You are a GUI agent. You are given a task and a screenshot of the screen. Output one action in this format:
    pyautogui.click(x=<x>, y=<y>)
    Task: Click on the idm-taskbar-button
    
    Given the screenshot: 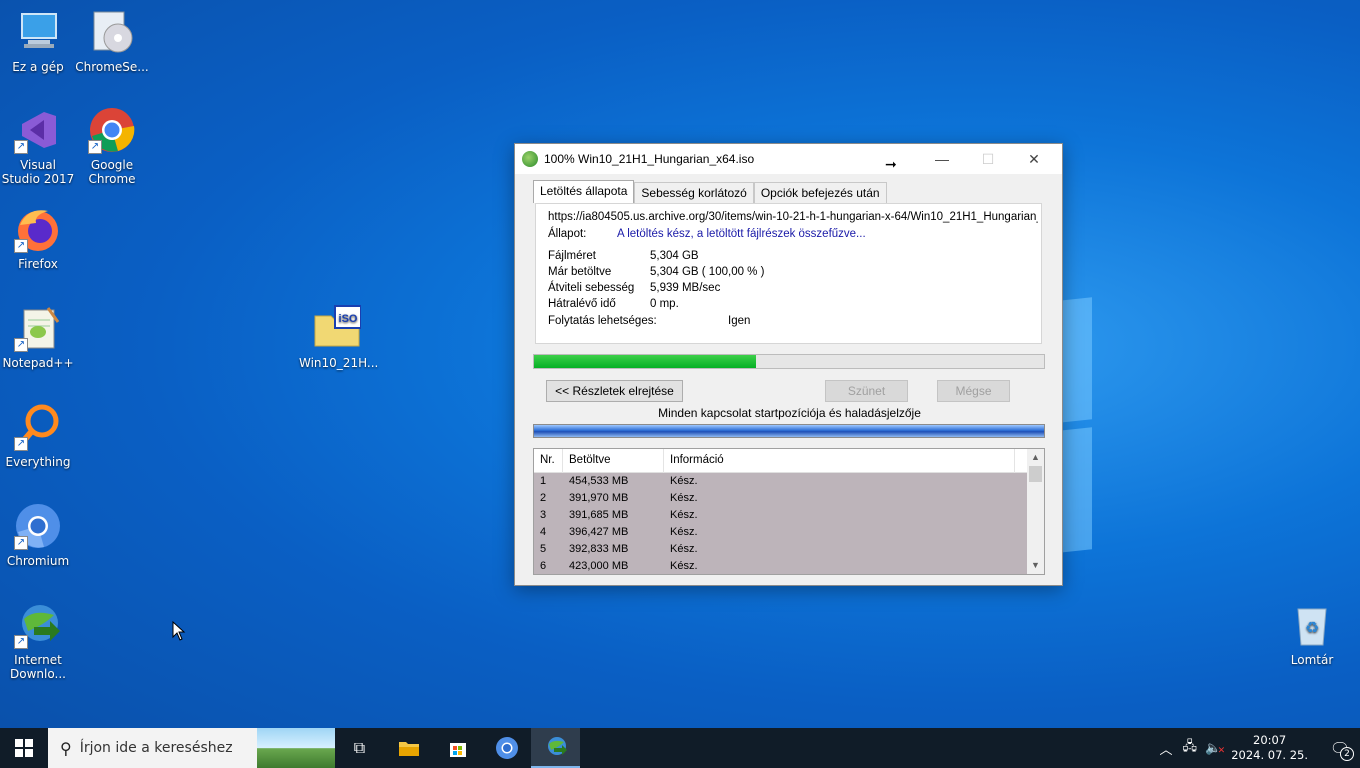 What is the action you would take?
    pyautogui.click(x=555, y=748)
    